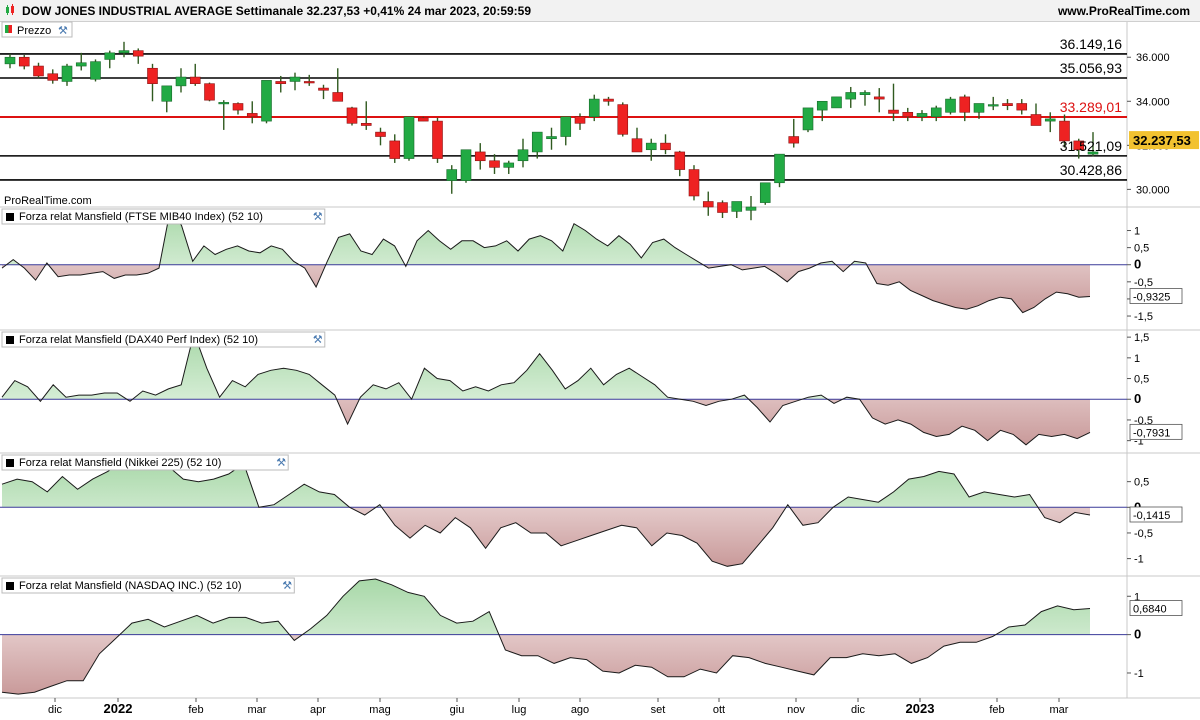 The width and height of the screenshot is (1200, 720). I want to click on level-label: 36.149,16, so click(1091, 44).